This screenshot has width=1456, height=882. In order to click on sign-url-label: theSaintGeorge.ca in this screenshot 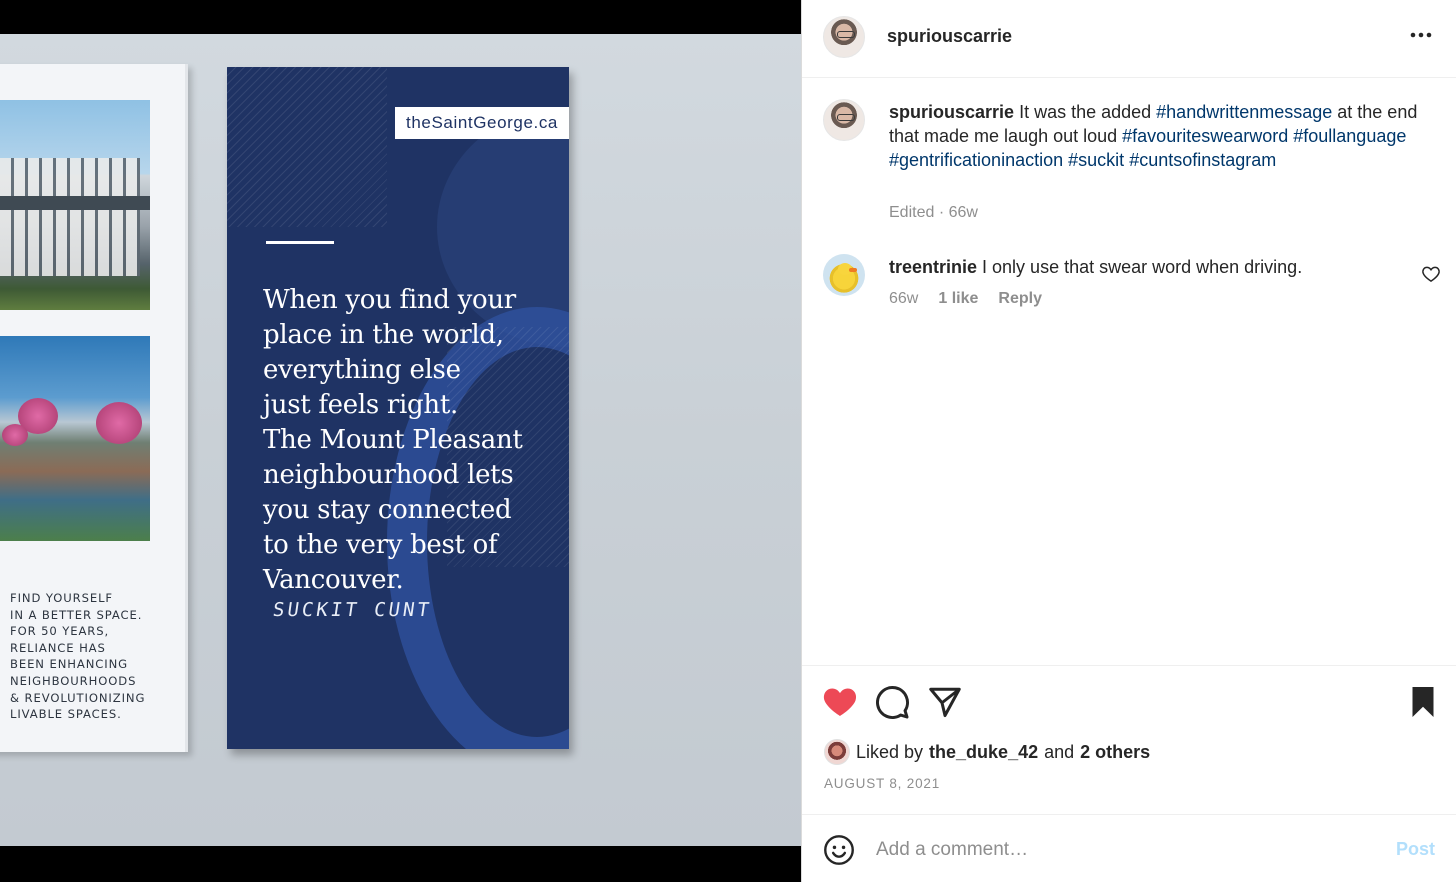, I will do `click(482, 123)`.